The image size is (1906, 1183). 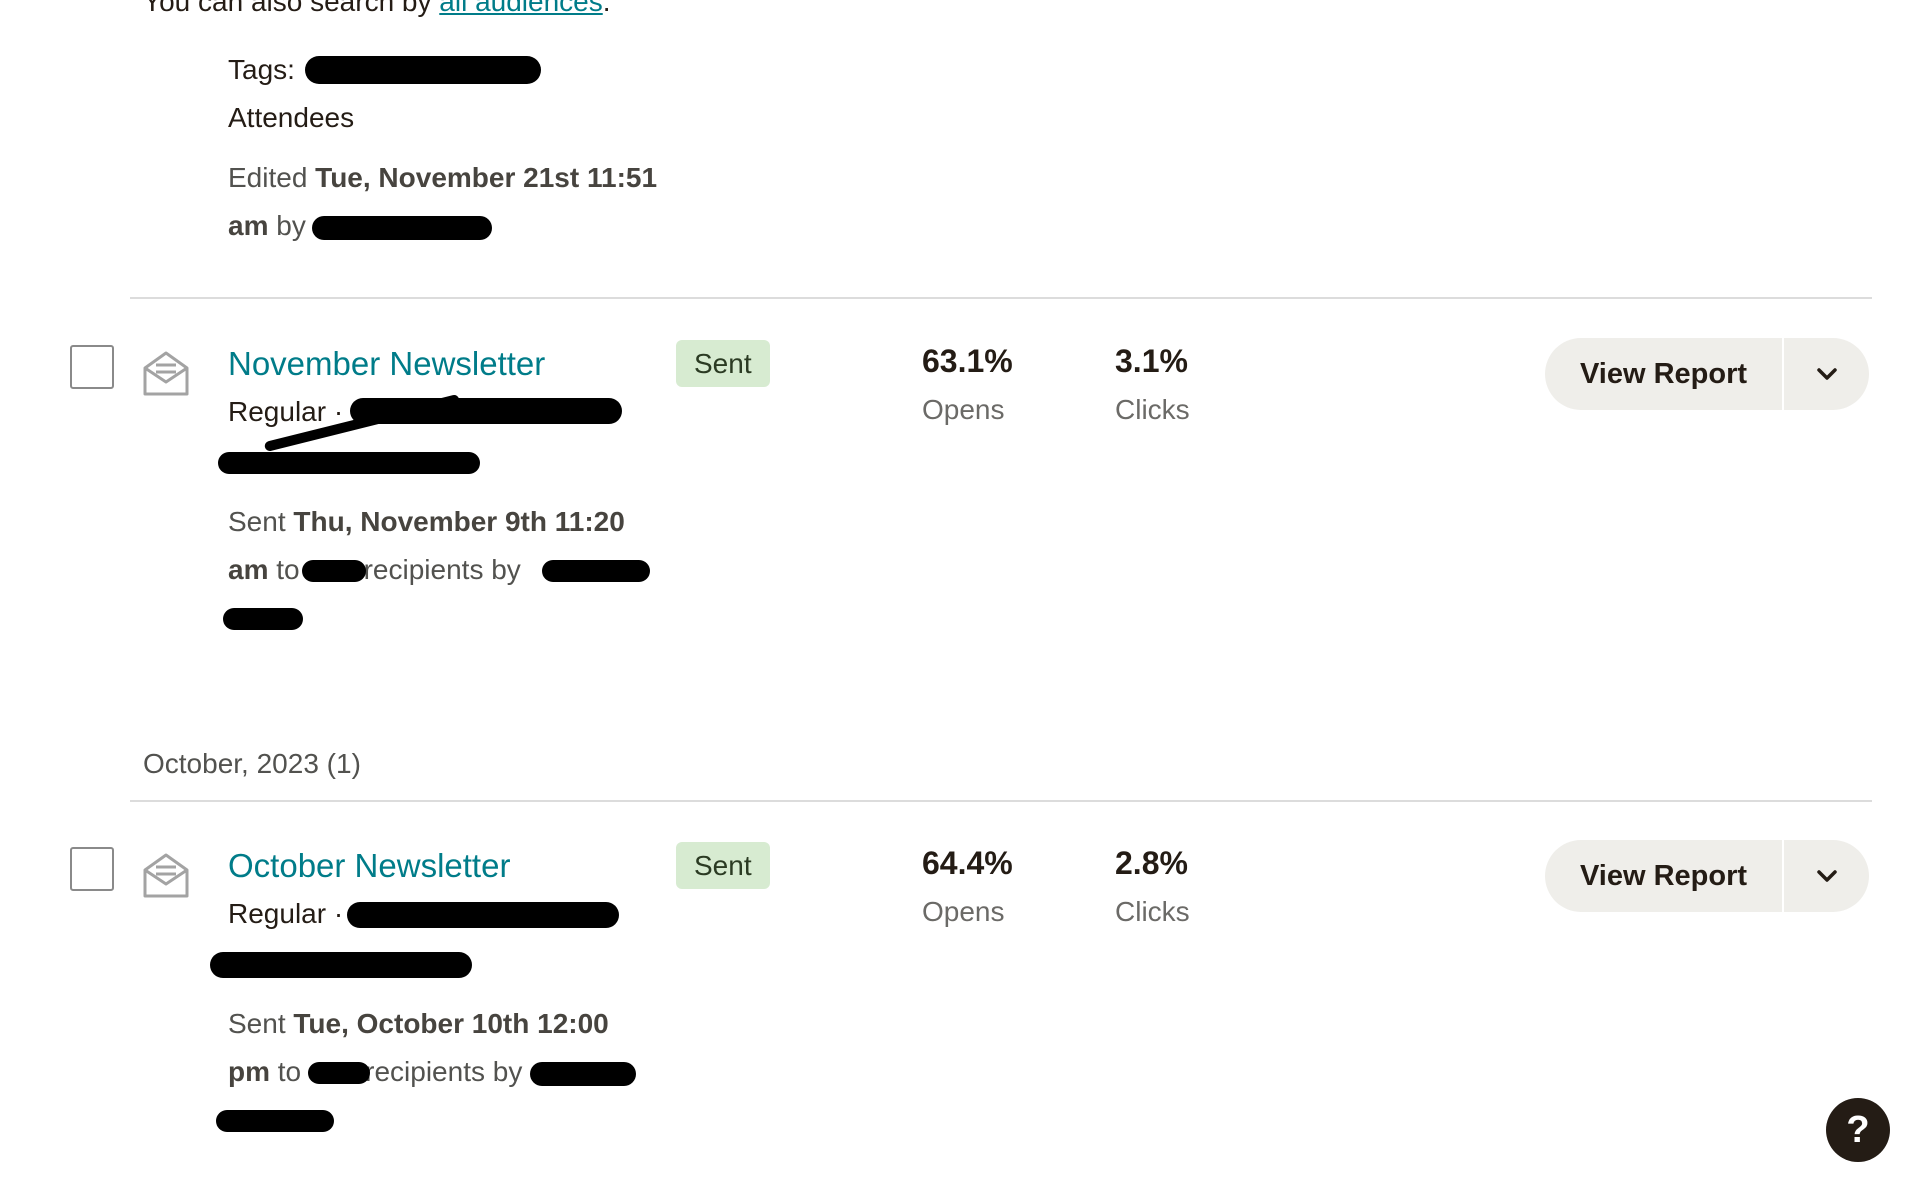 I want to click on tags-line: Tags:, so click(x=261, y=69).